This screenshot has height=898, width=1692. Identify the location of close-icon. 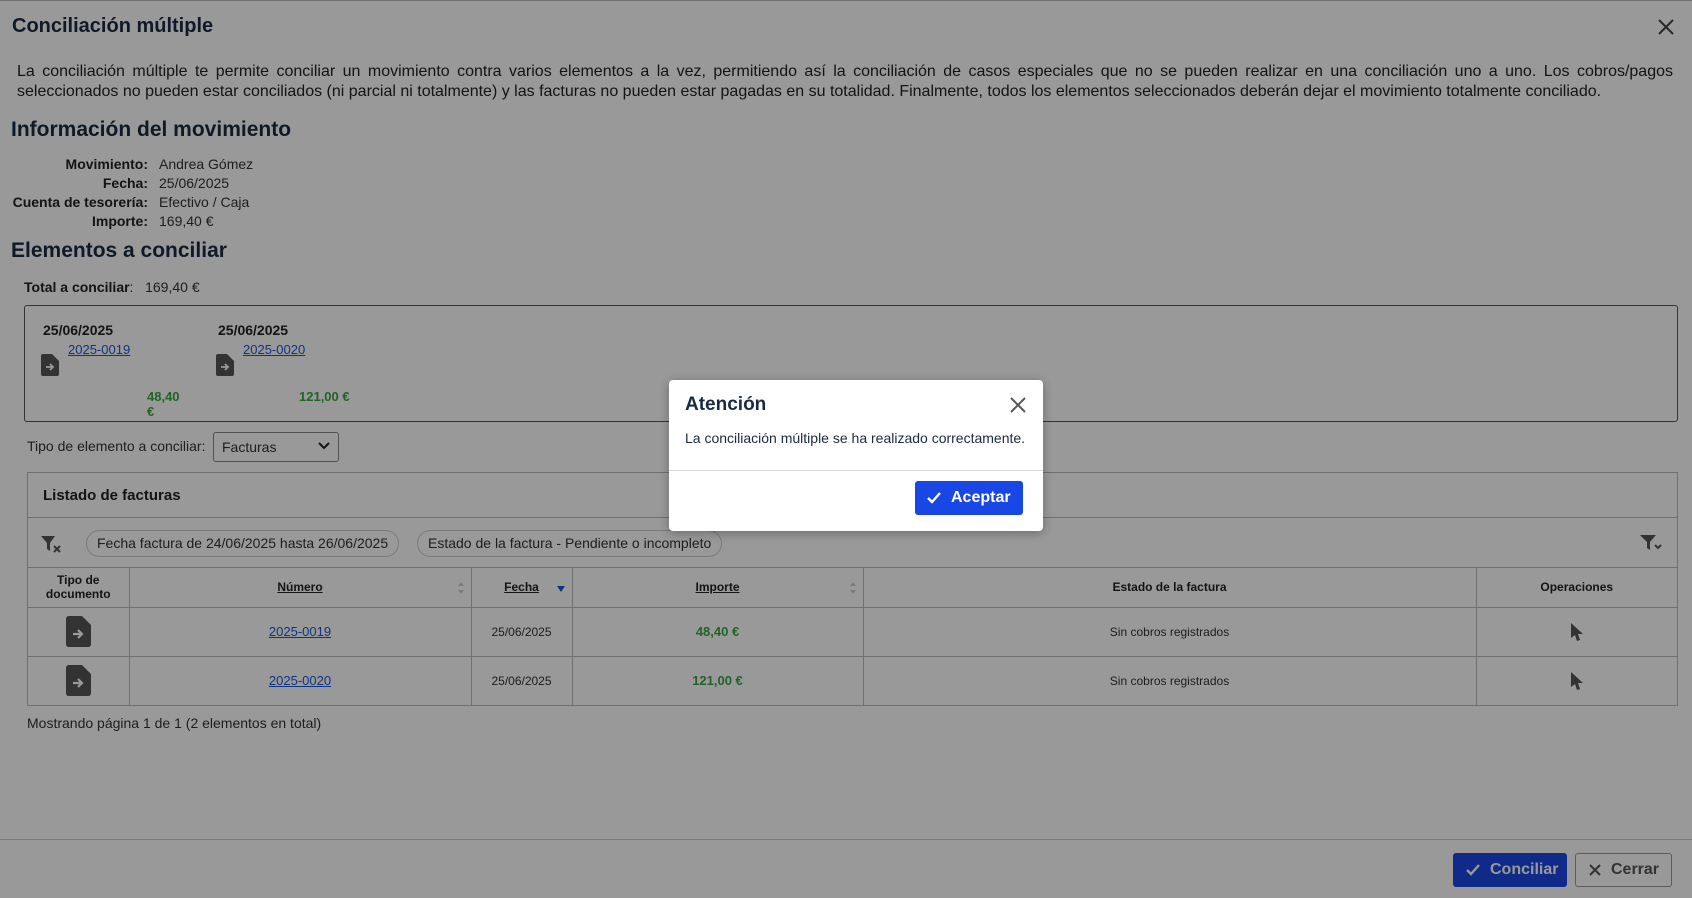
(1018, 405).